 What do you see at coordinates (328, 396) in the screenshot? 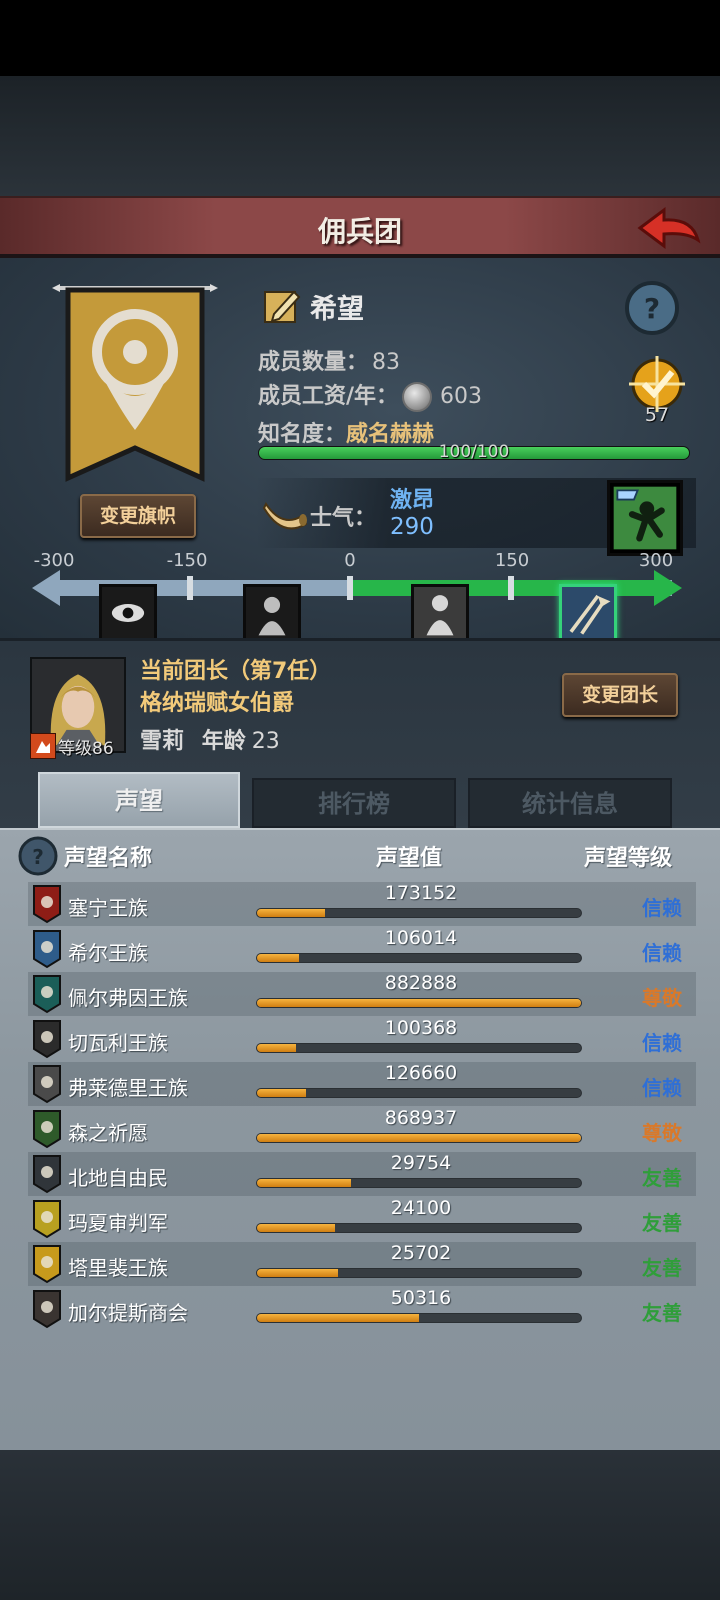
I see `salary-label: 成员工资/年：` at bounding box center [328, 396].